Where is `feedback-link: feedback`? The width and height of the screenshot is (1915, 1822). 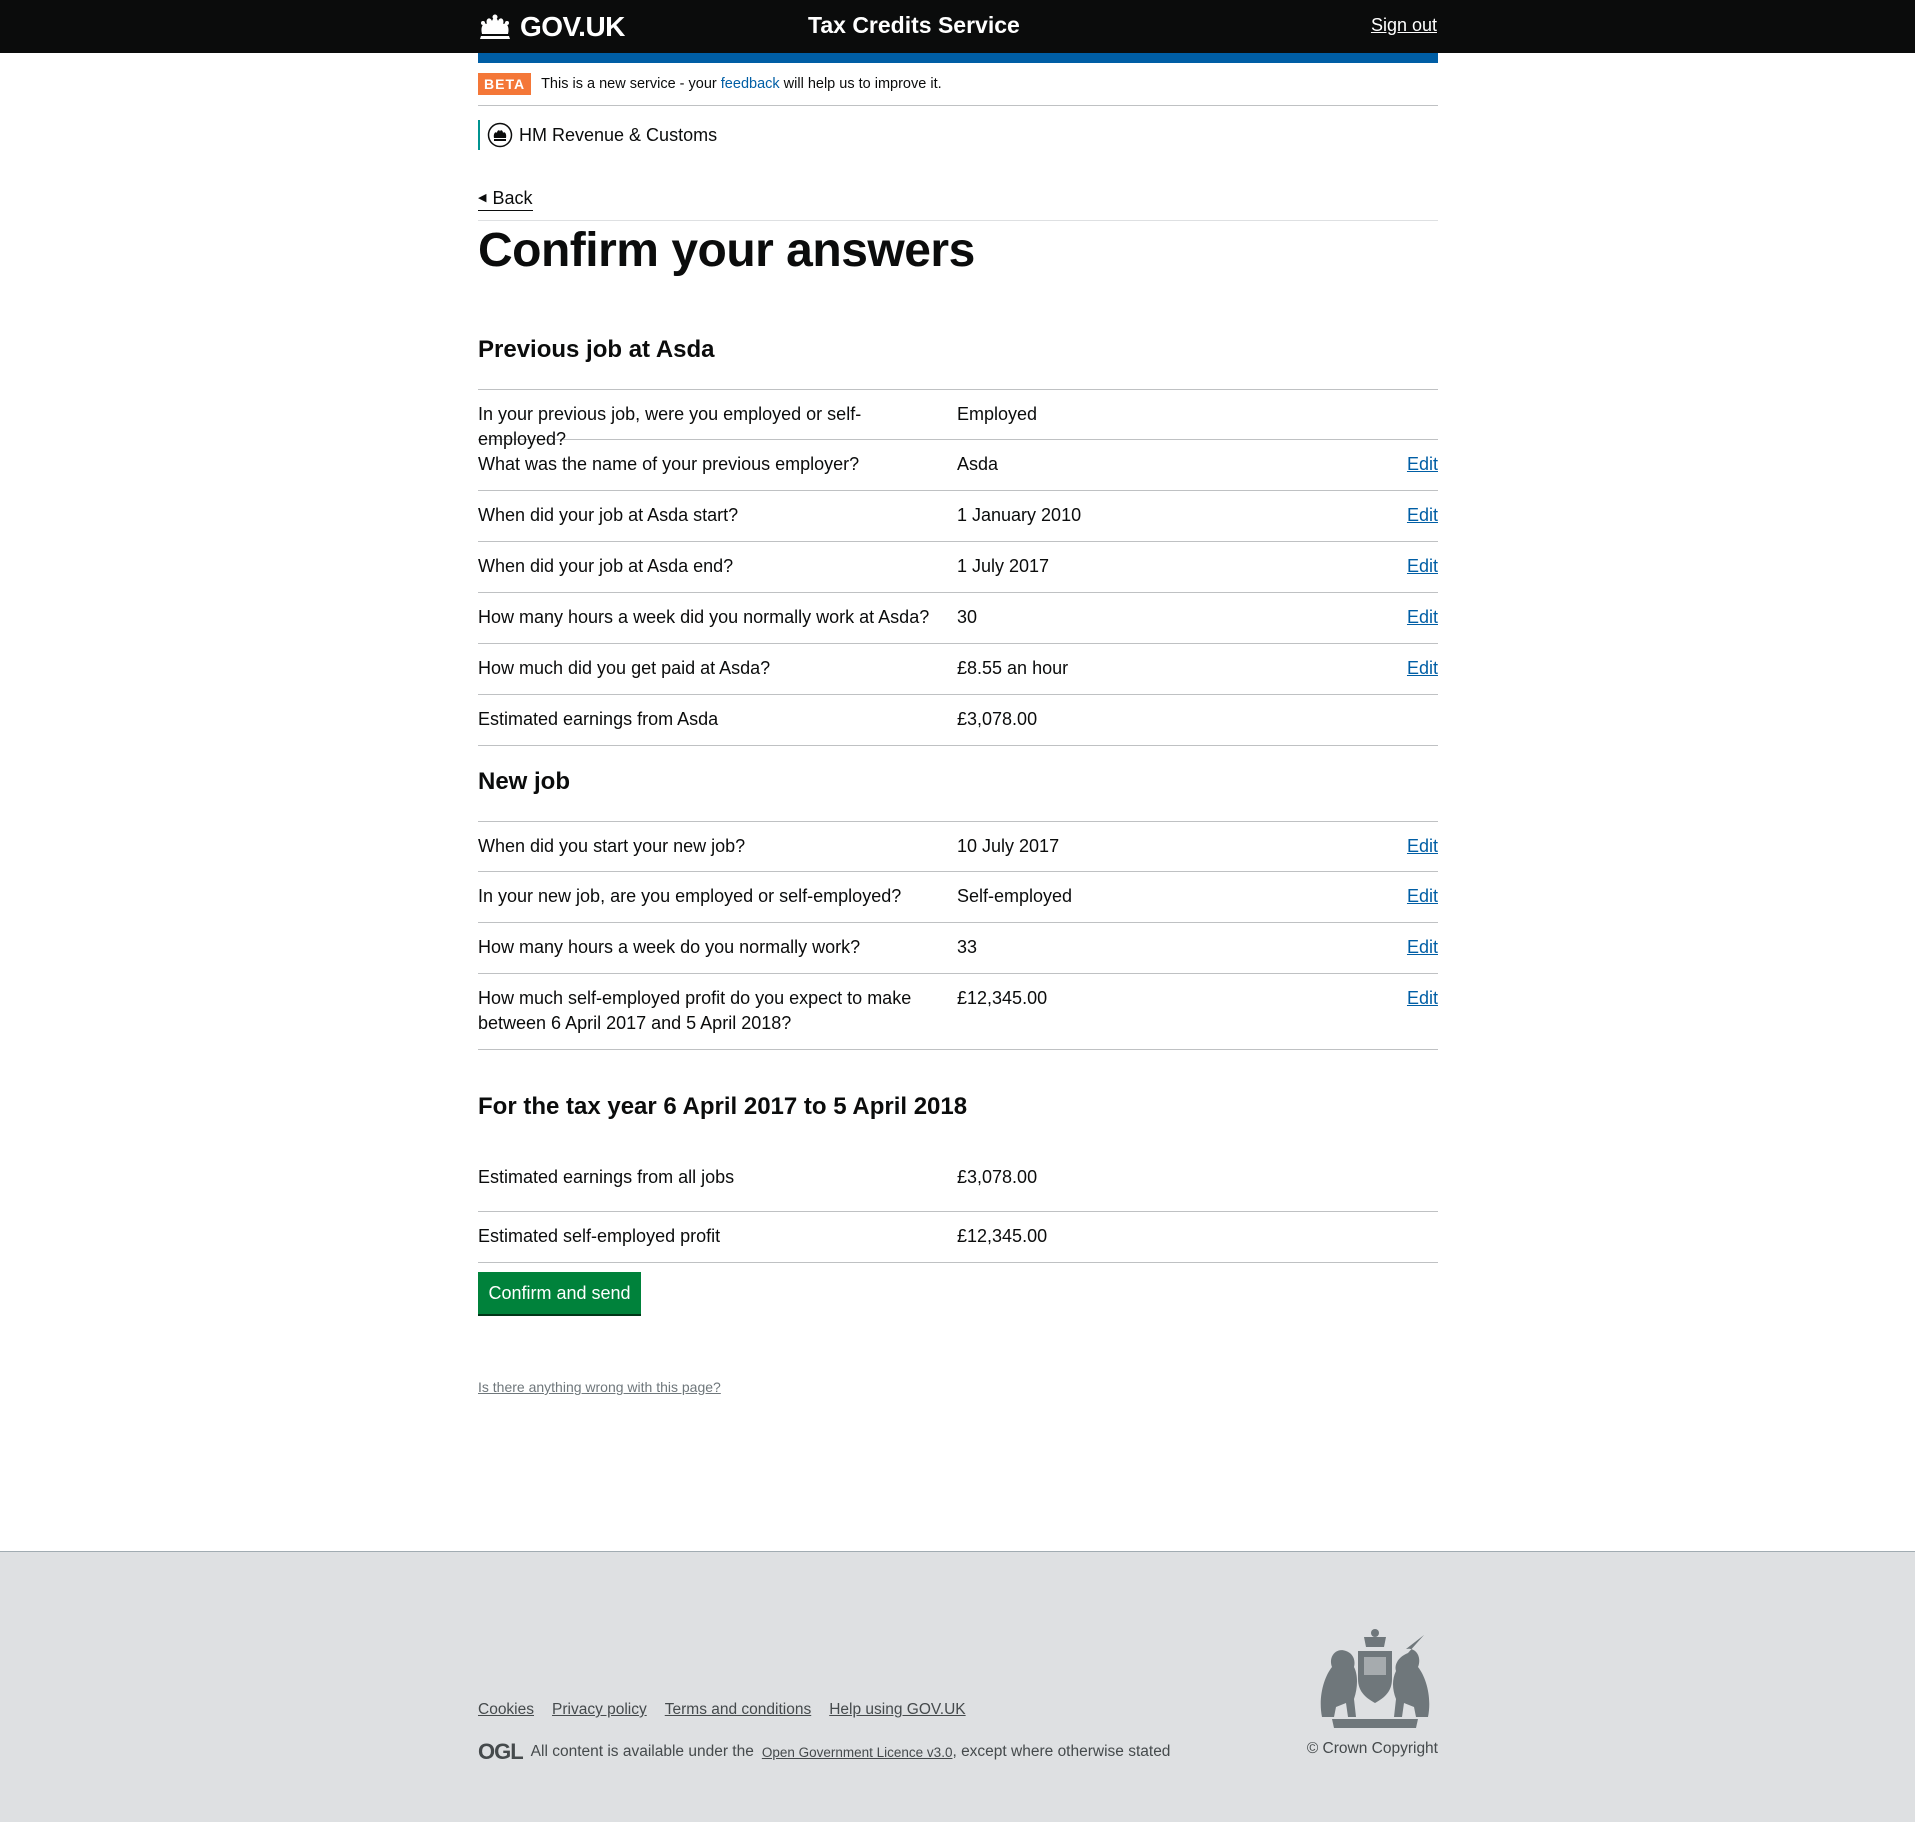 feedback-link: feedback is located at coordinates (750, 84).